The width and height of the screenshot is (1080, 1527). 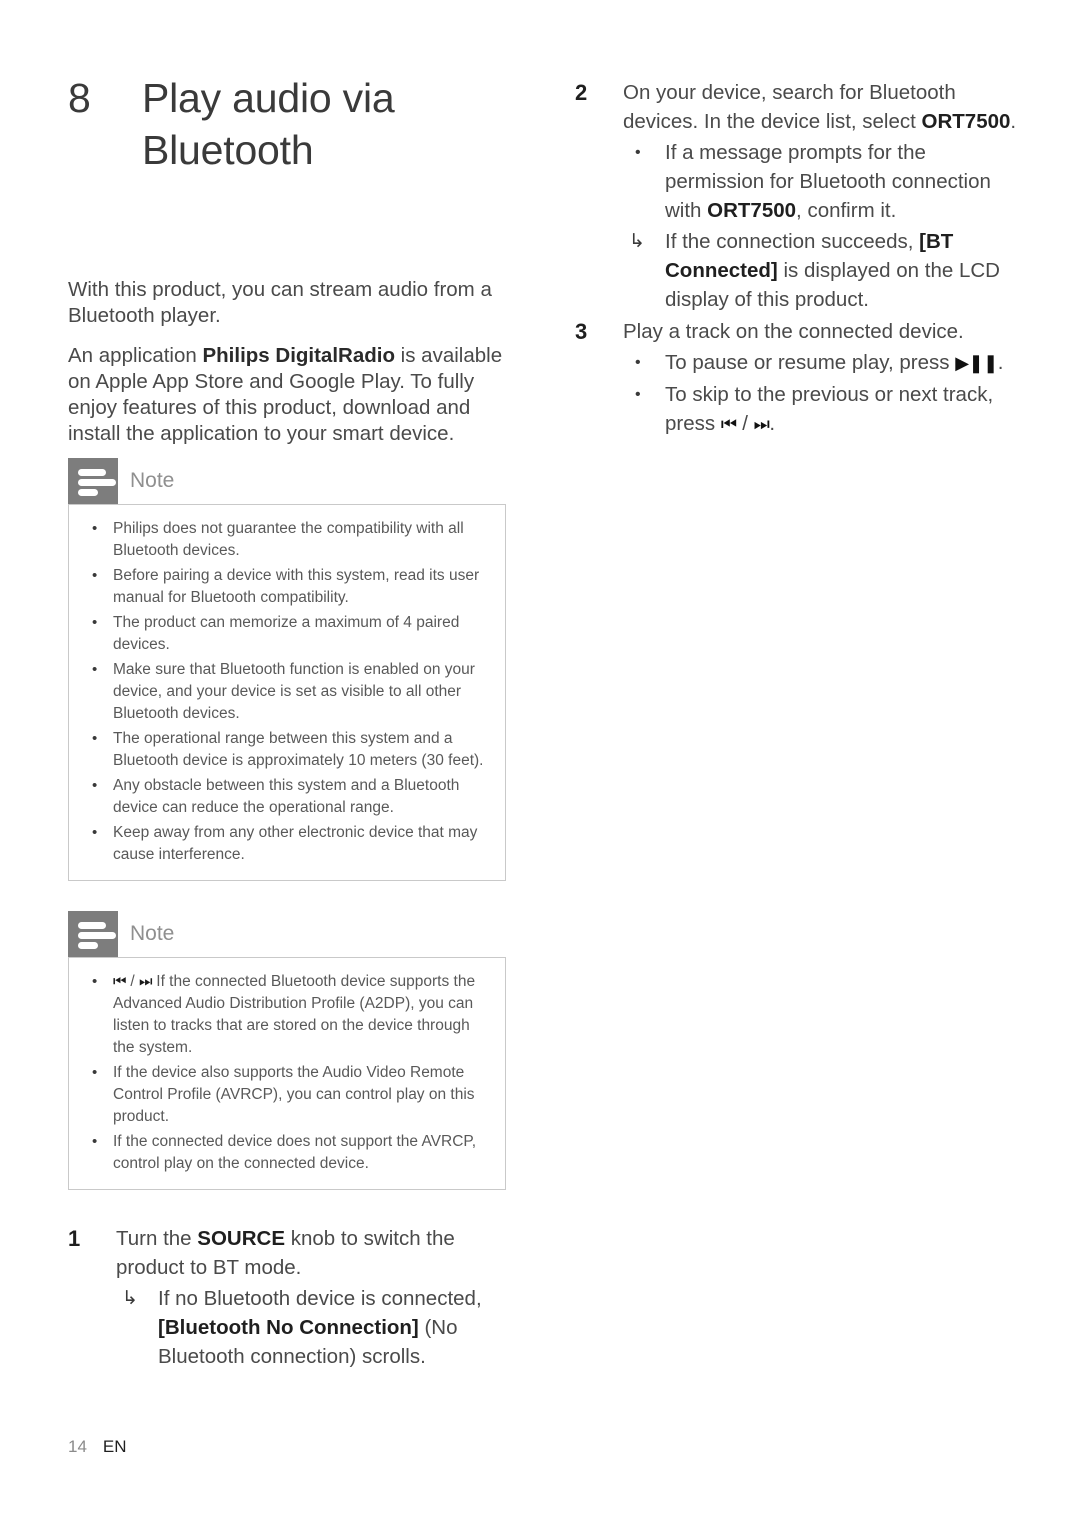 What do you see at coordinates (135, 355) in the screenshot?
I see `intro-p2-before: An application` at bounding box center [135, 355].